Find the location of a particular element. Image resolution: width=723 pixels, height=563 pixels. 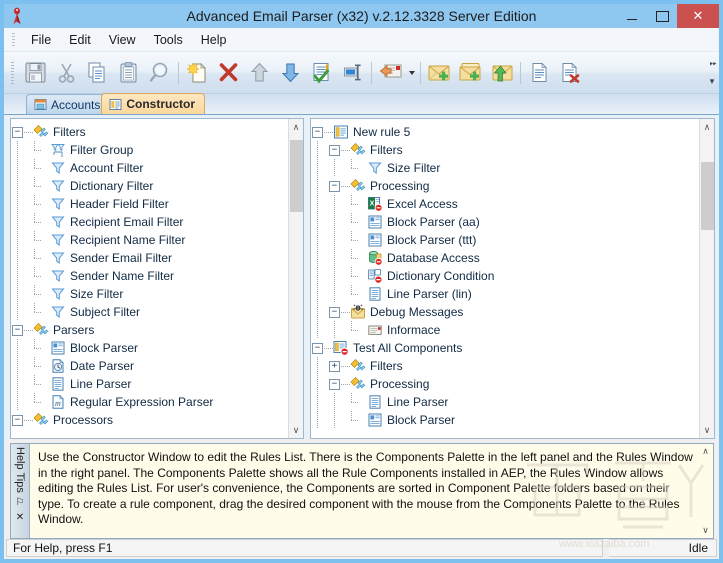

rules-scroll-up-button: ∧ is located at coordinates (707, 127).